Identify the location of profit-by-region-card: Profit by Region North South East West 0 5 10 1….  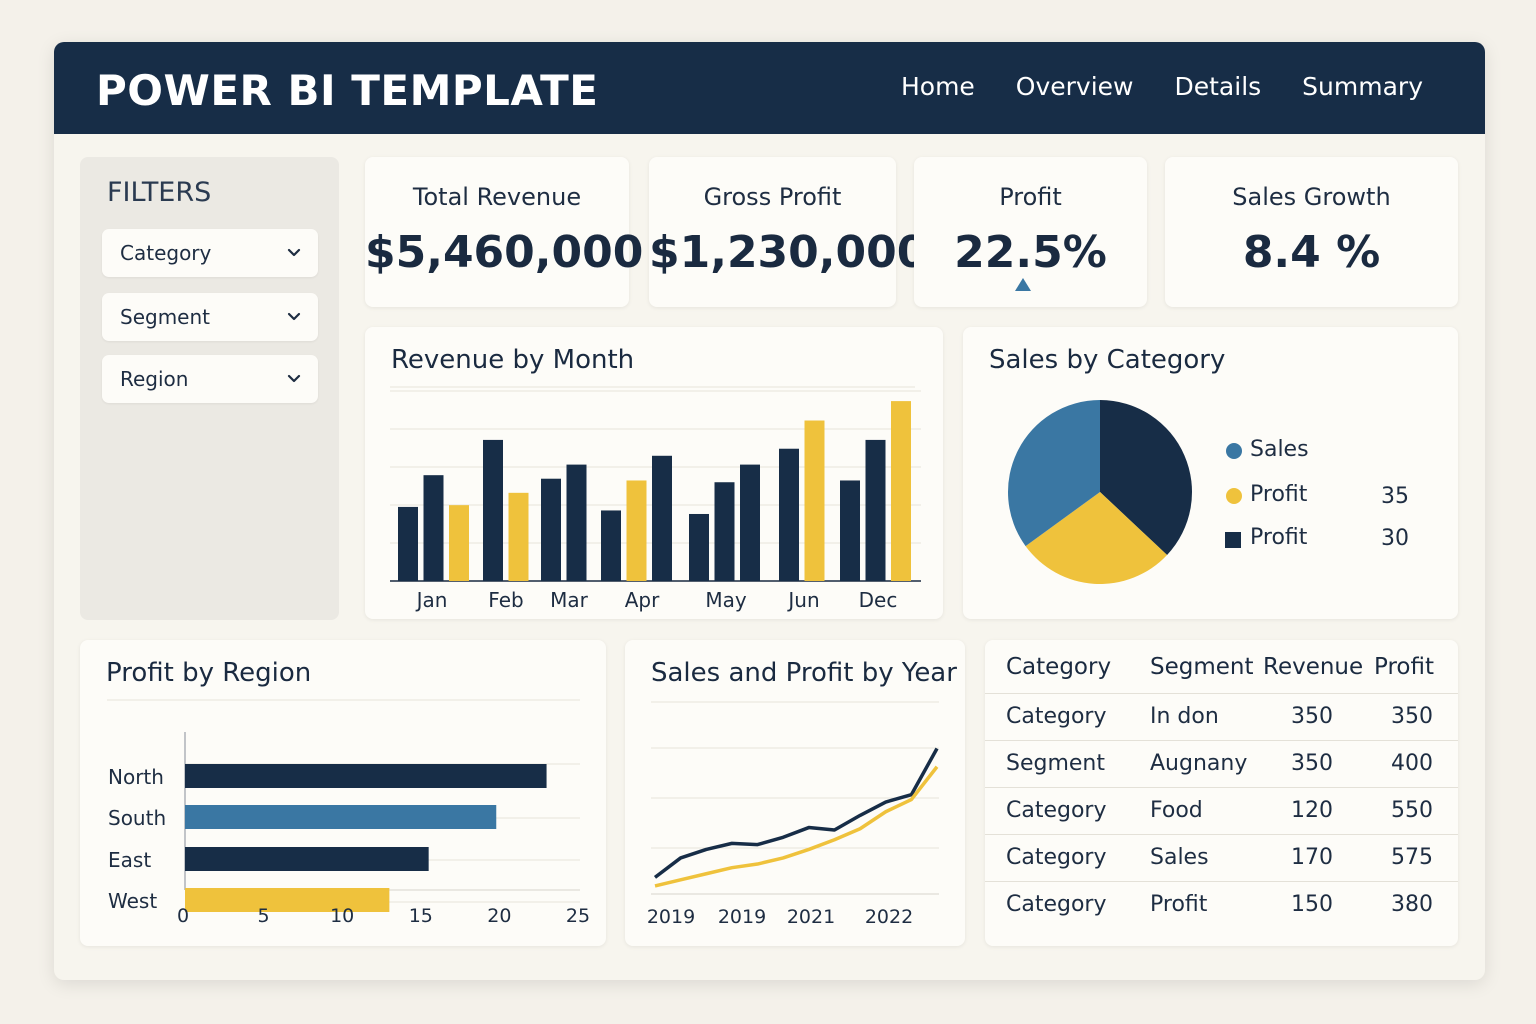
(343, 793).